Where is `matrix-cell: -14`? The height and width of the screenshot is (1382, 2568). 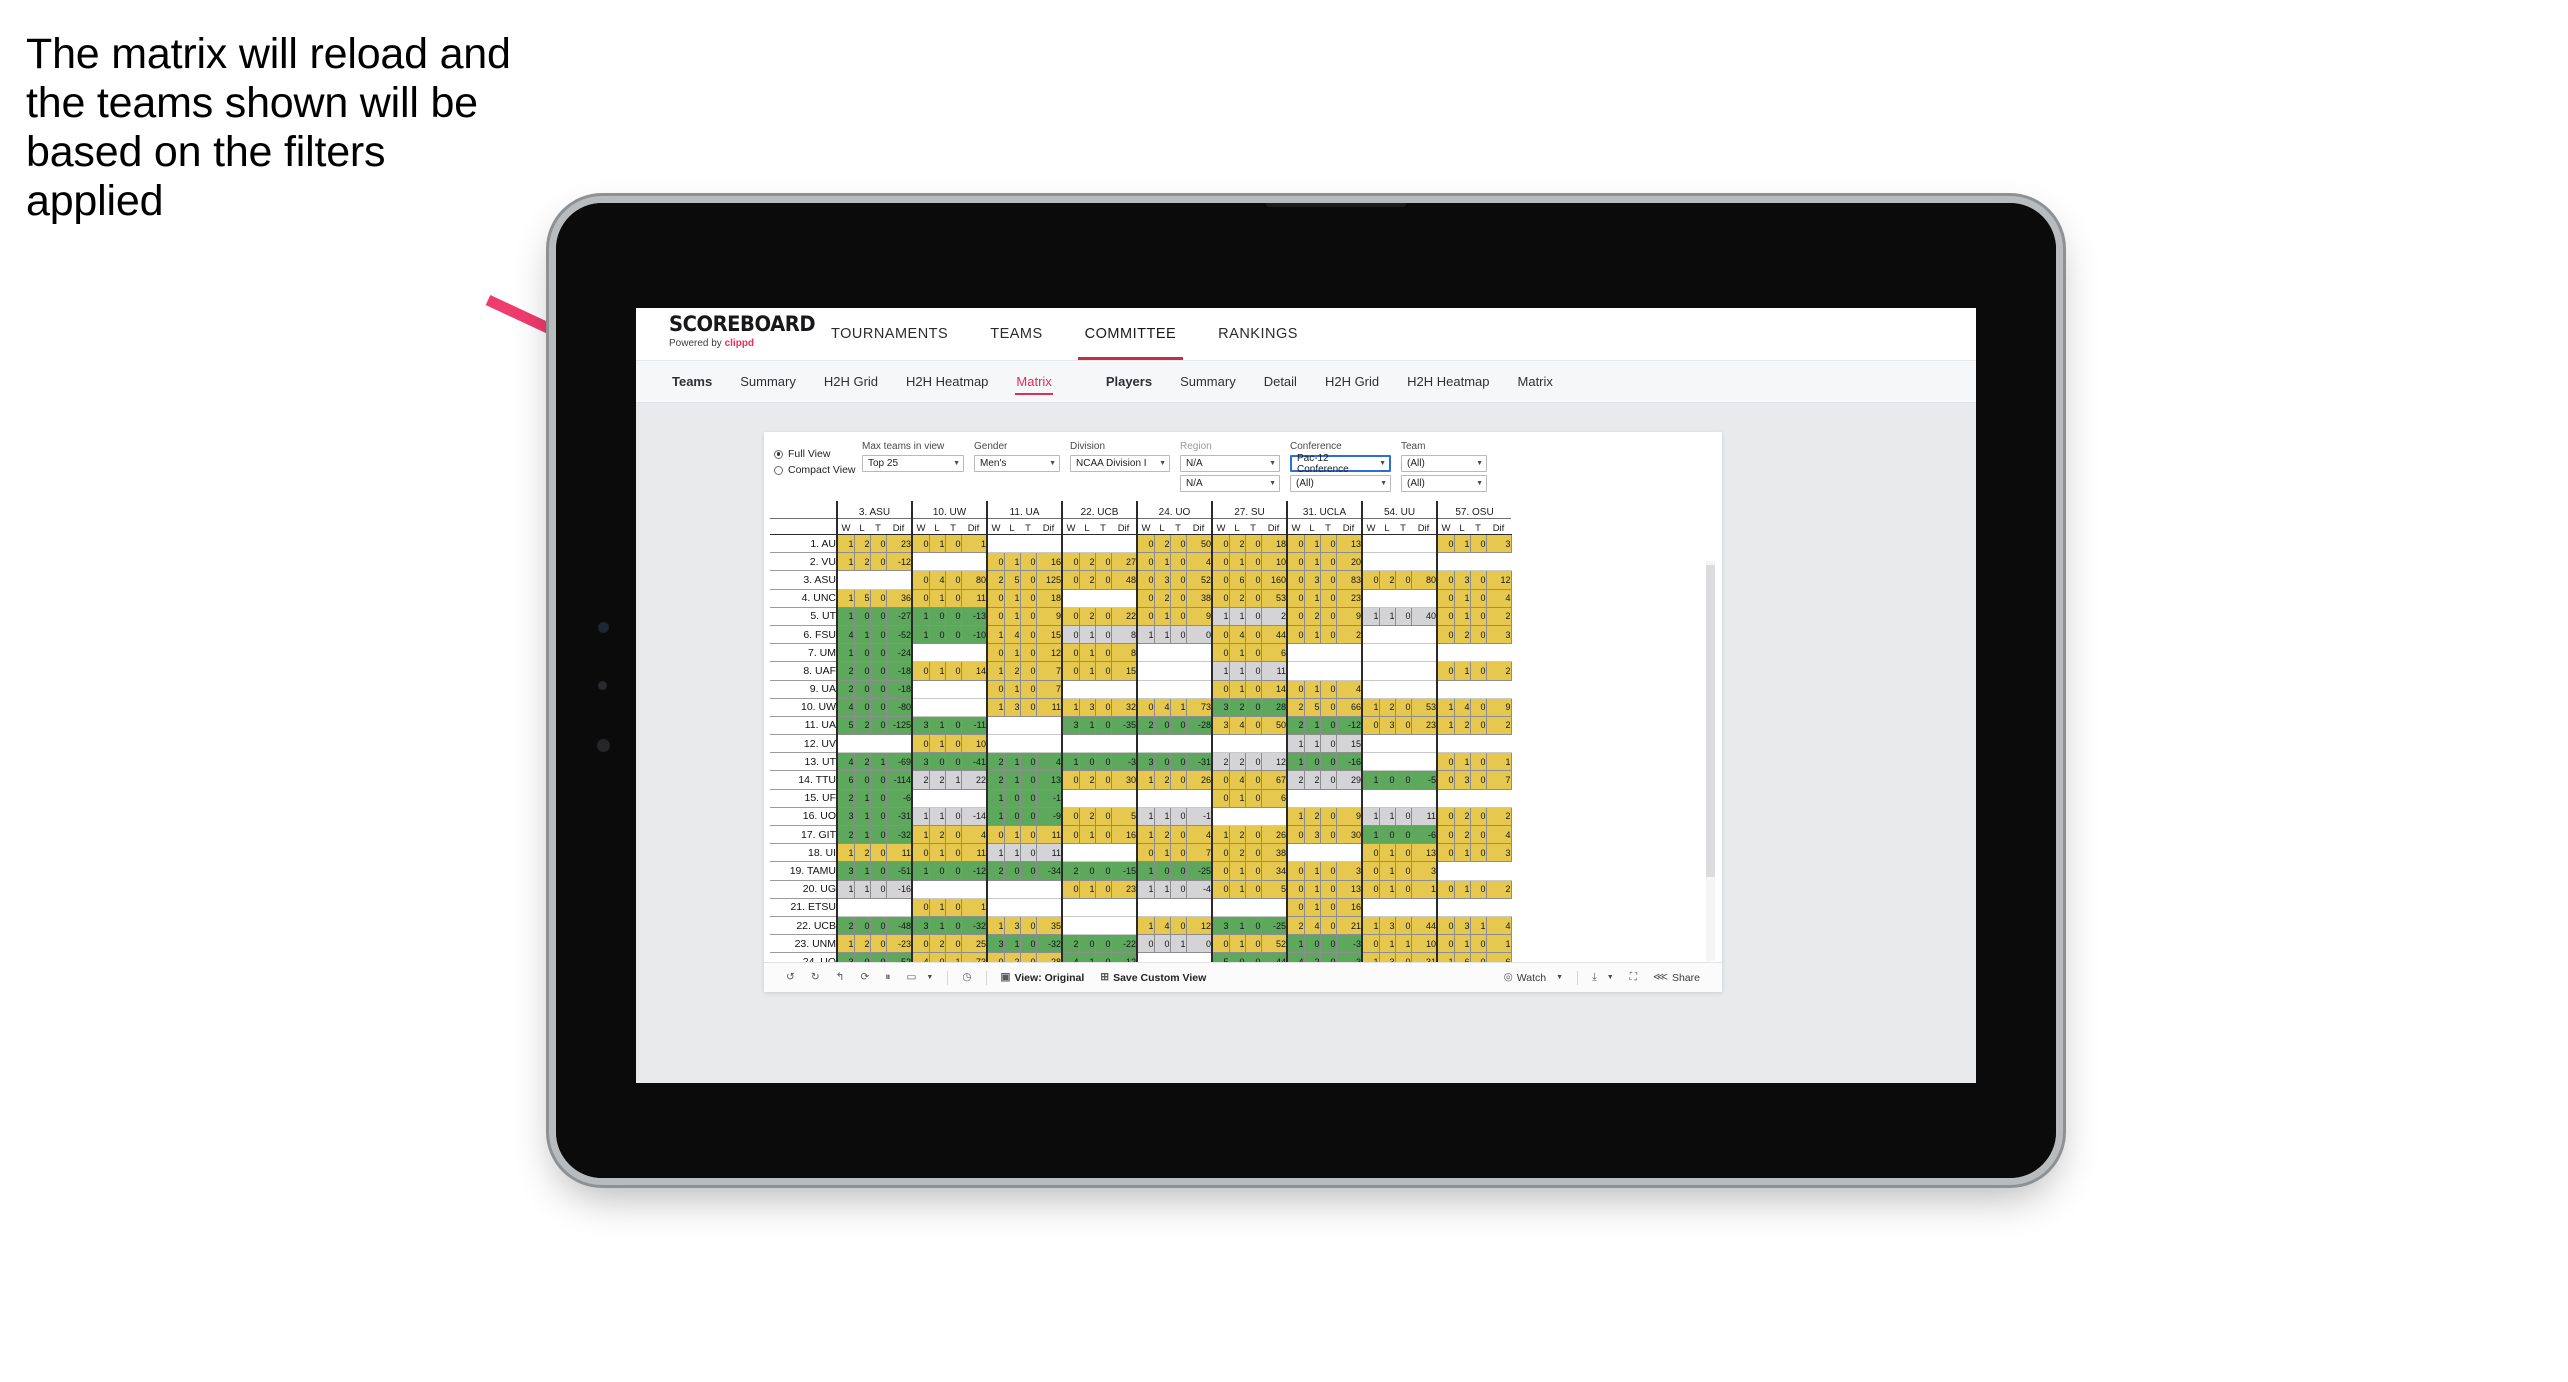 matrix-cell: -14 is located at coordinates (974, 817).